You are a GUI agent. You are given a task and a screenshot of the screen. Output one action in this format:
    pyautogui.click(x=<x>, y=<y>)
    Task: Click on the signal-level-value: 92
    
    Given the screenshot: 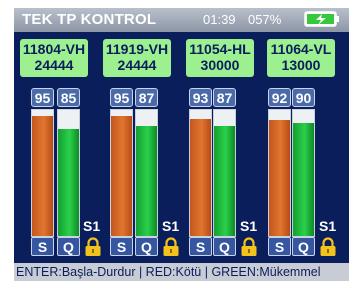 What is the action you would take?
    pyautogui.click(x=279, y=97)
    